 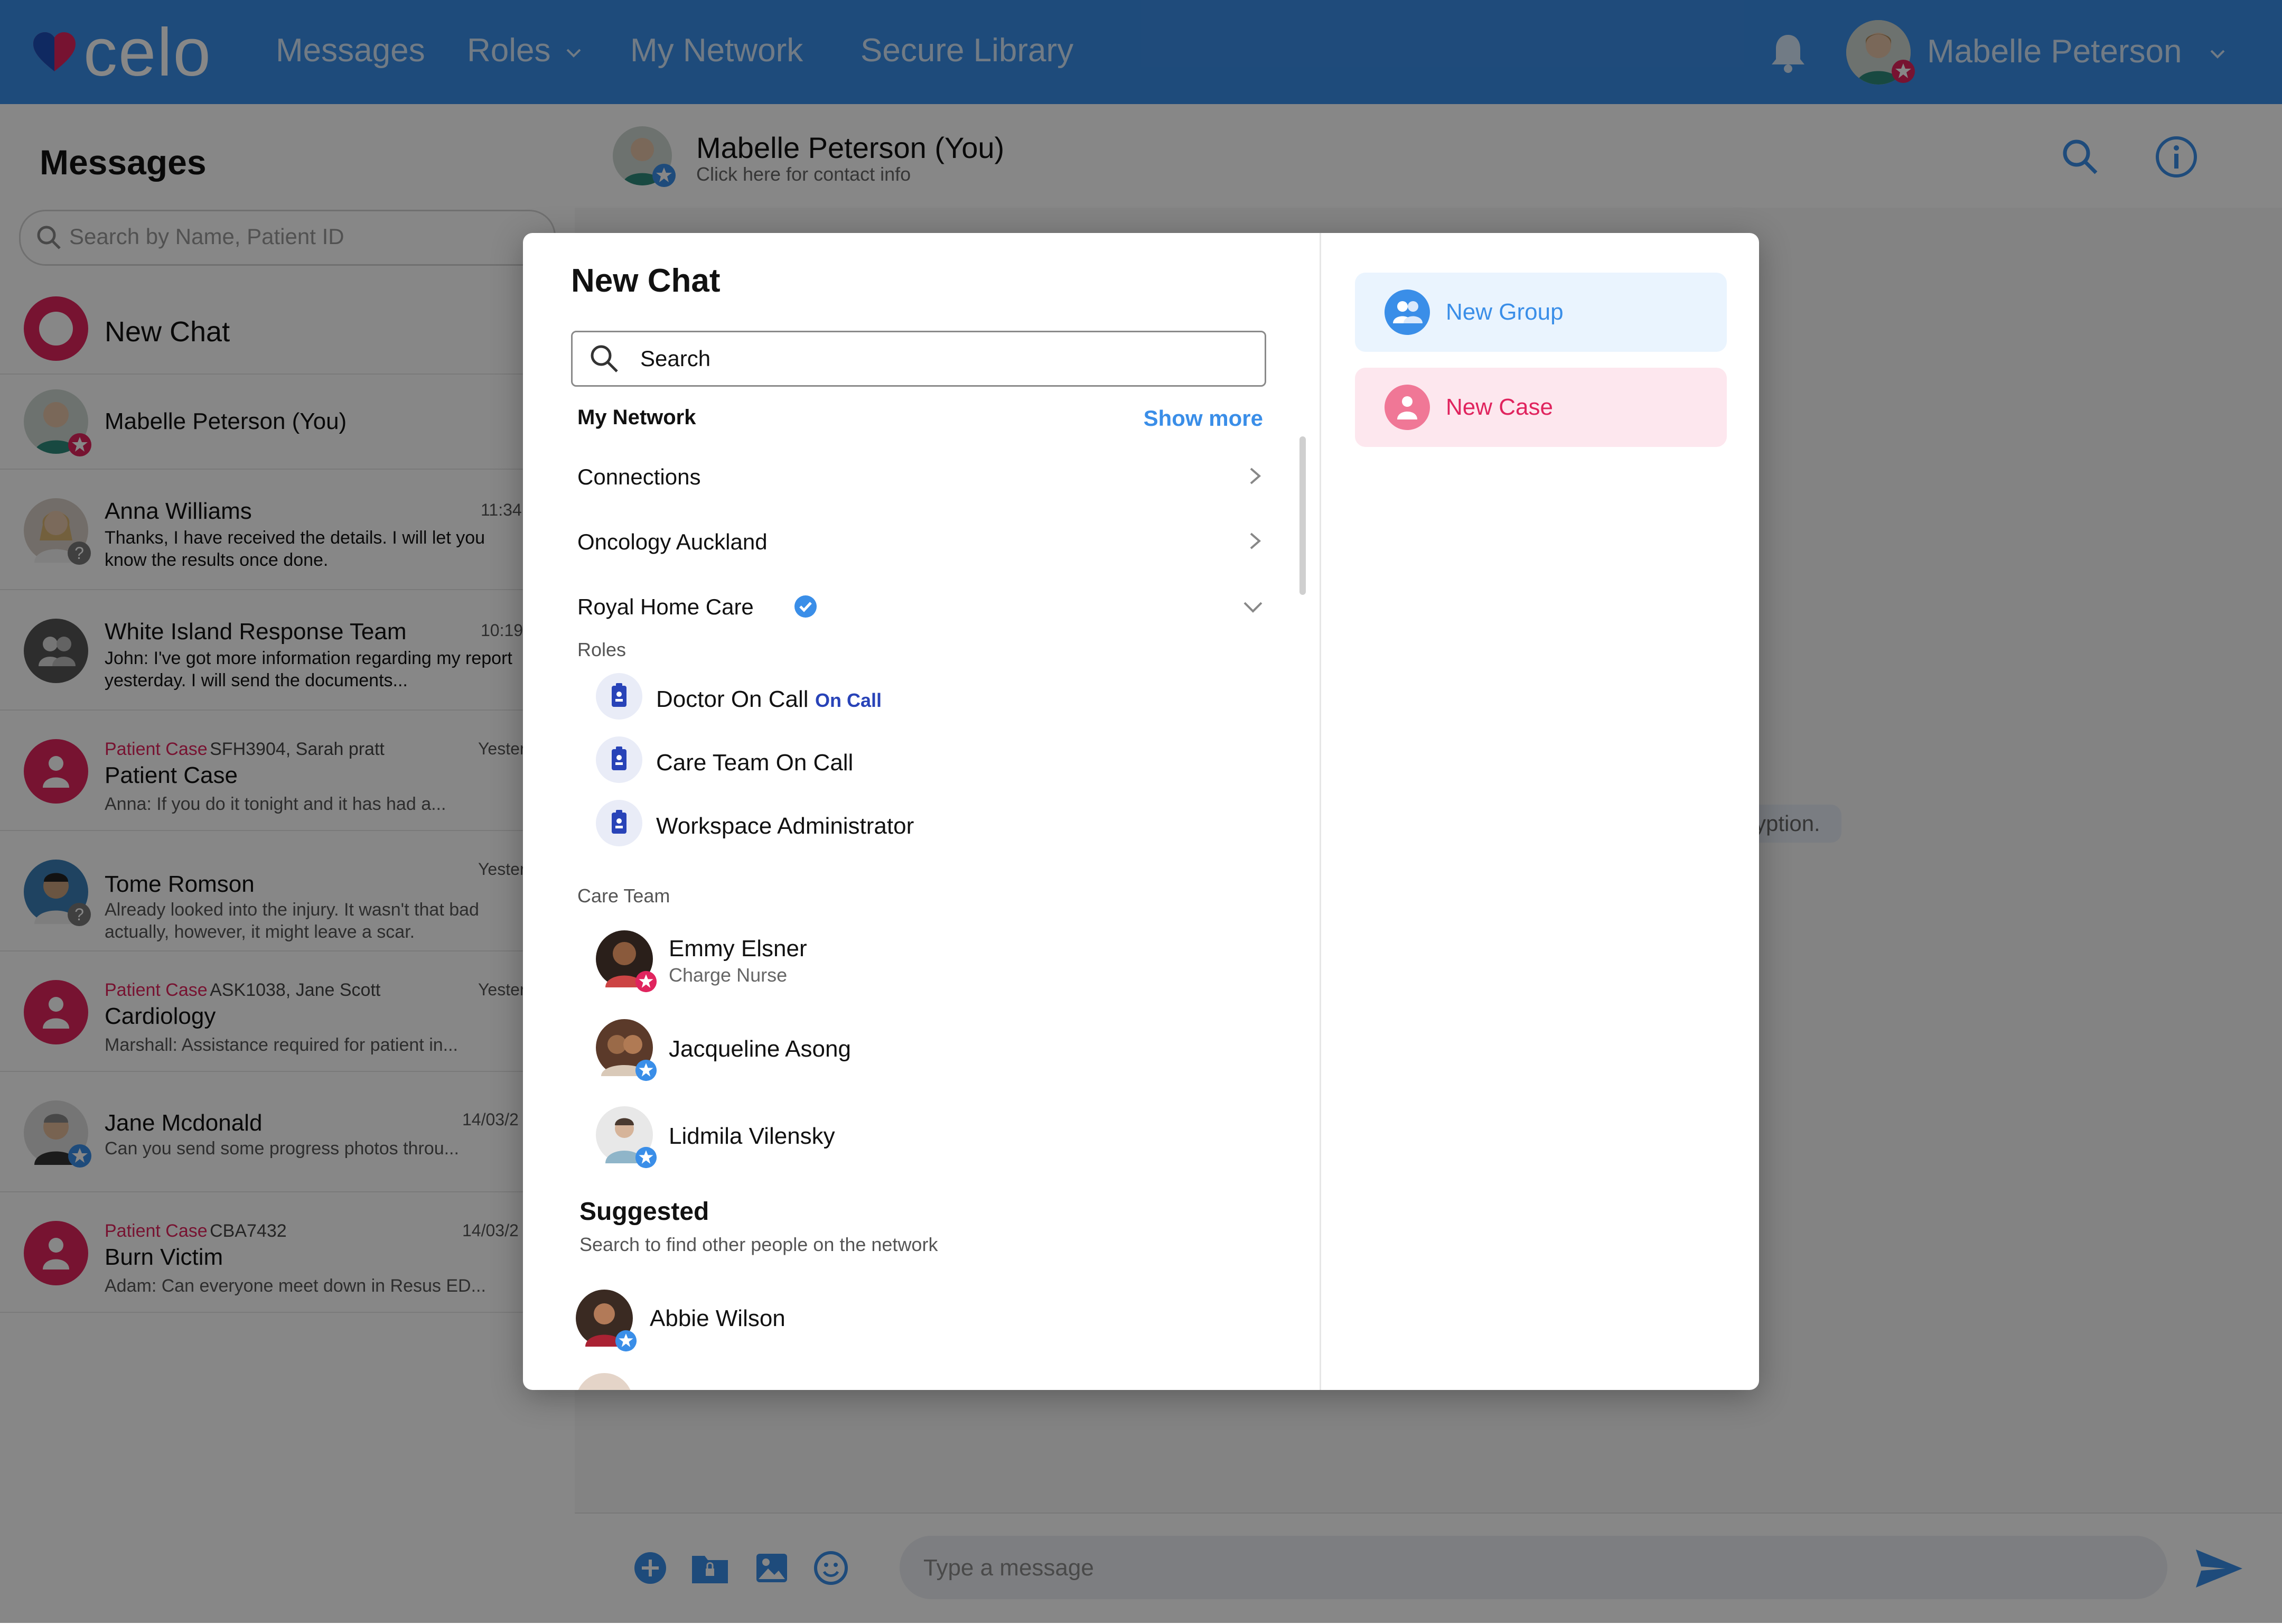 I want to click on member-name: Emmy Elsner, so click(x=738, y=949).